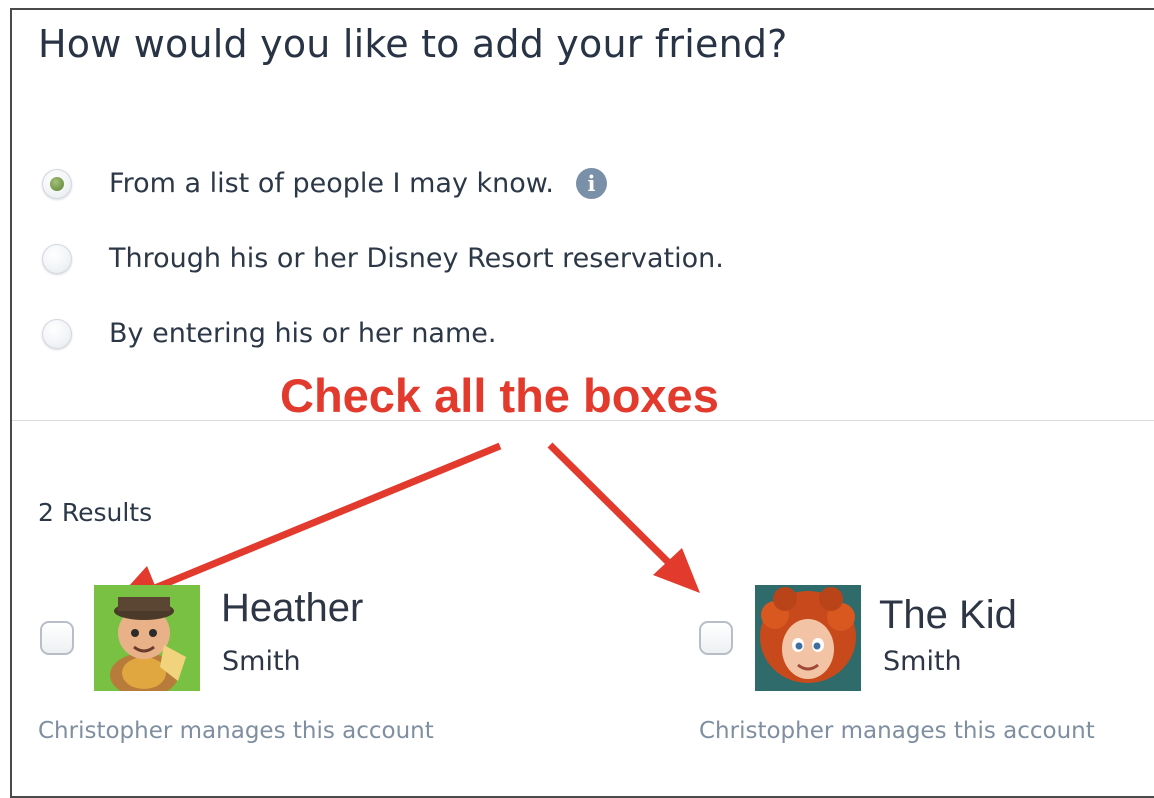  I want to click on dialog-title: How would you like to add your friend?, so click(413, 44).